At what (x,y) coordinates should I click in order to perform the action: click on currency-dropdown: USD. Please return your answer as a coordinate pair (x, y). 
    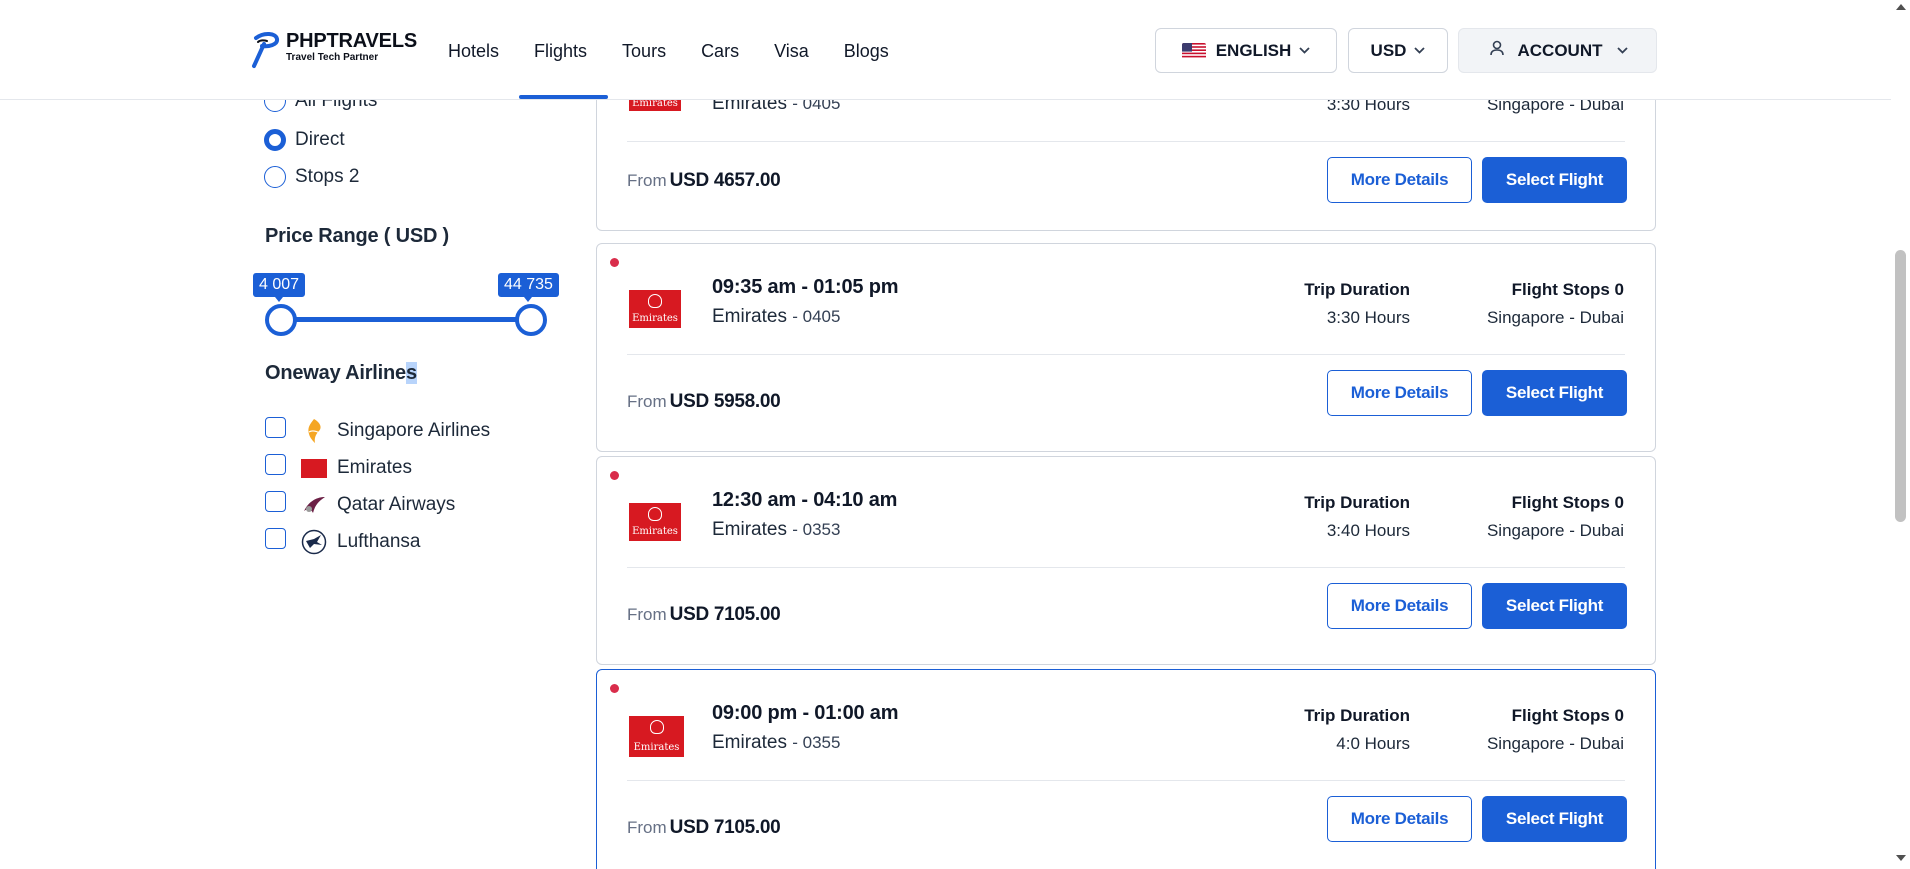
    Looking at the image, I should click on (1398, 50).